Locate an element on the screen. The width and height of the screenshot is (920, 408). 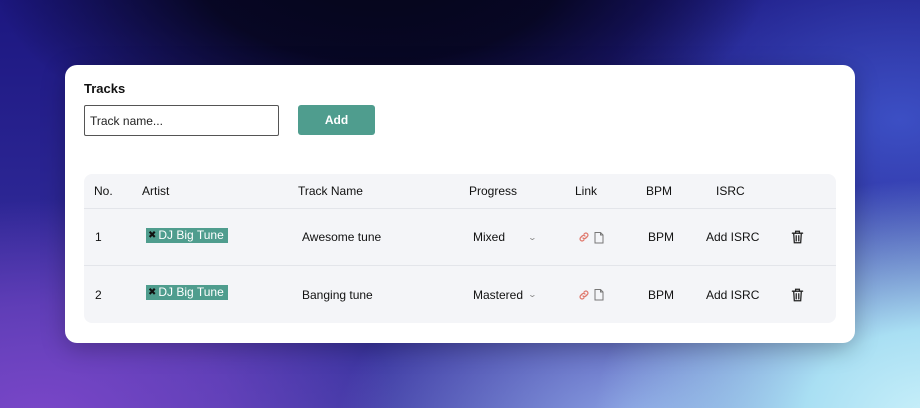
card-title: Tracks is located at coordinates (105, 88).